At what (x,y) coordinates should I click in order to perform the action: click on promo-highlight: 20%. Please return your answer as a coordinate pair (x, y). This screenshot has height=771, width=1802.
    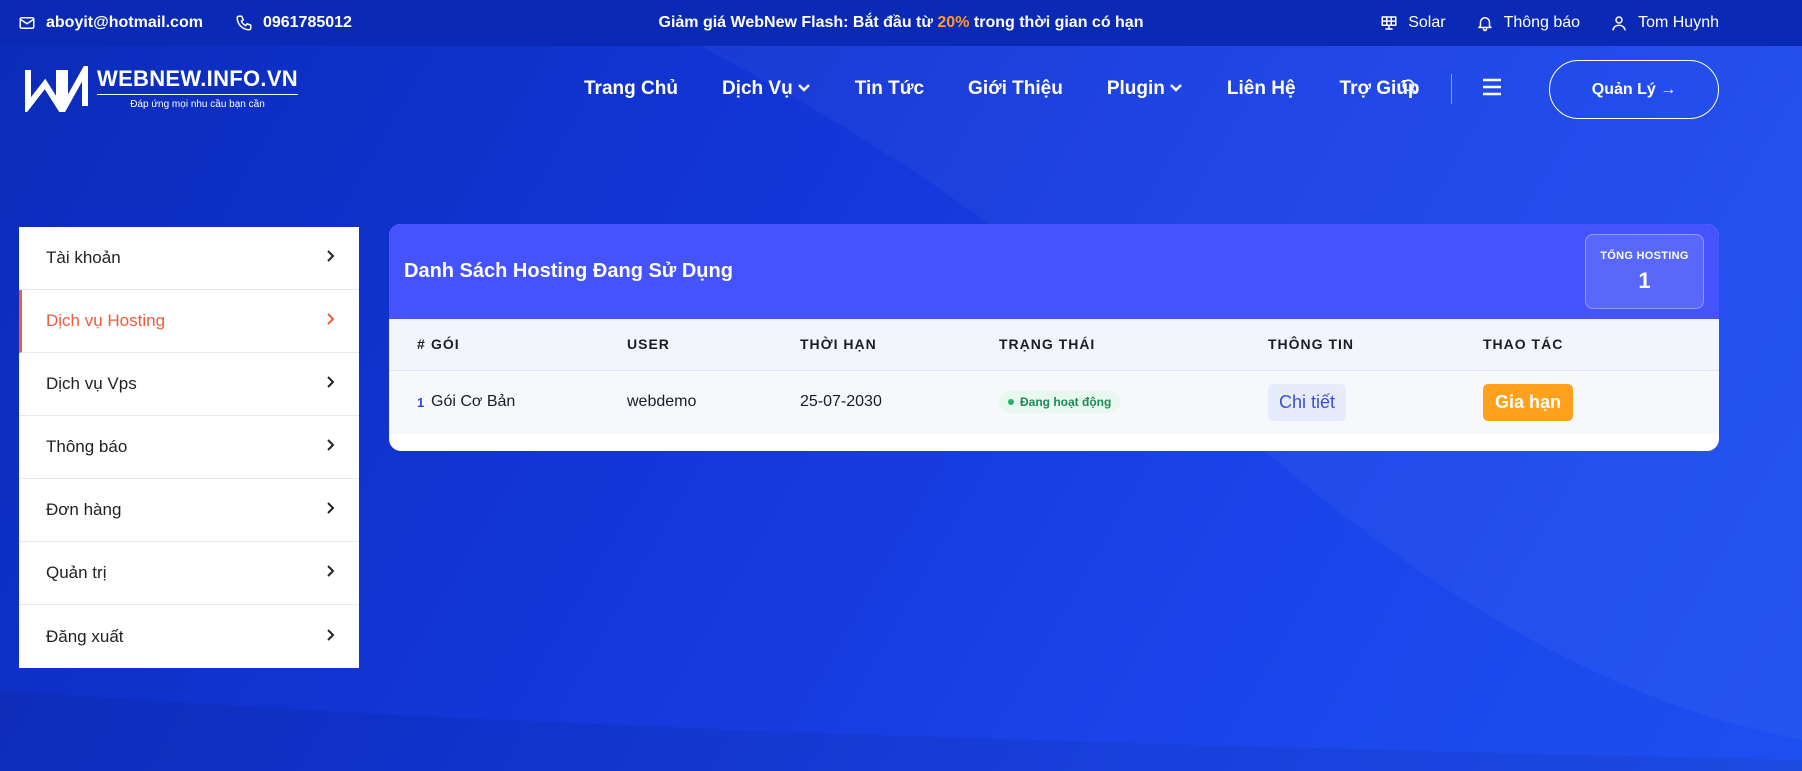
    Looking at the image, I should click on (953, 22).